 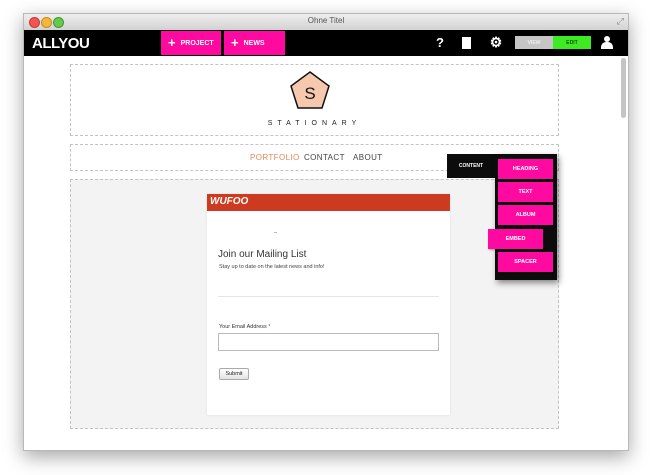 I want to click on user-icon, so click(x=607, y=42).